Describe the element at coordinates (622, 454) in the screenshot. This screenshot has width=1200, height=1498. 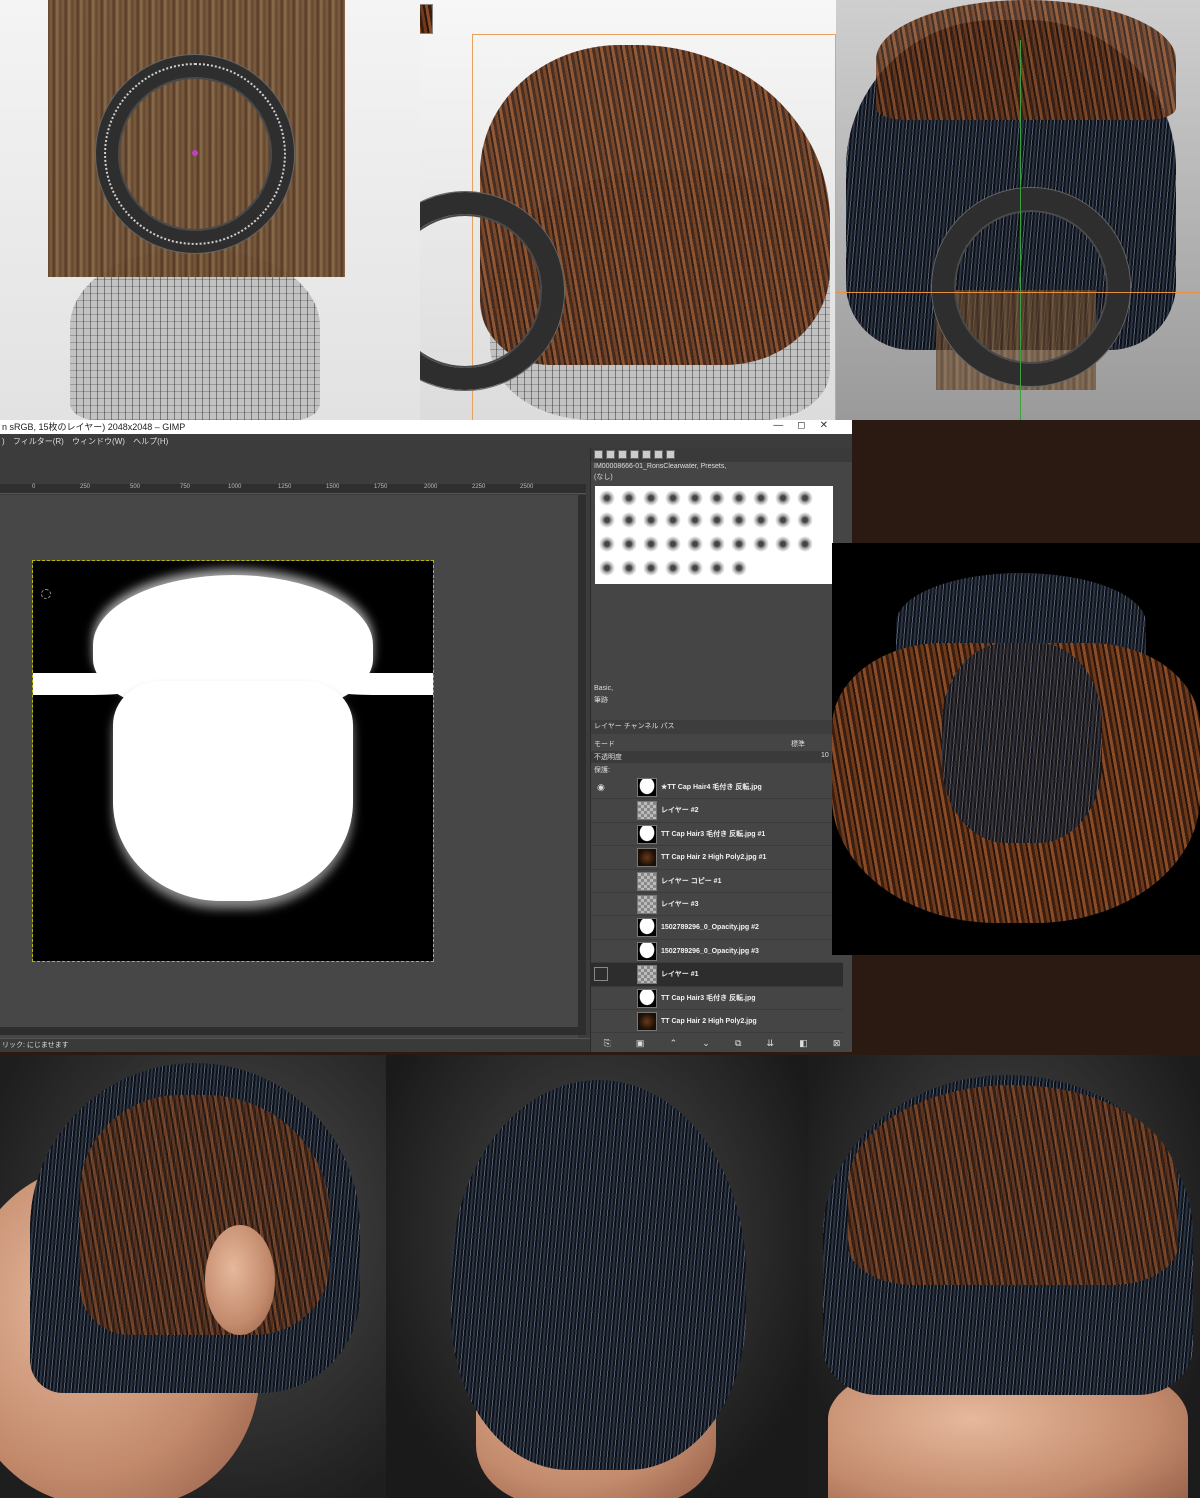
I see `font-tab-icon` at that location.